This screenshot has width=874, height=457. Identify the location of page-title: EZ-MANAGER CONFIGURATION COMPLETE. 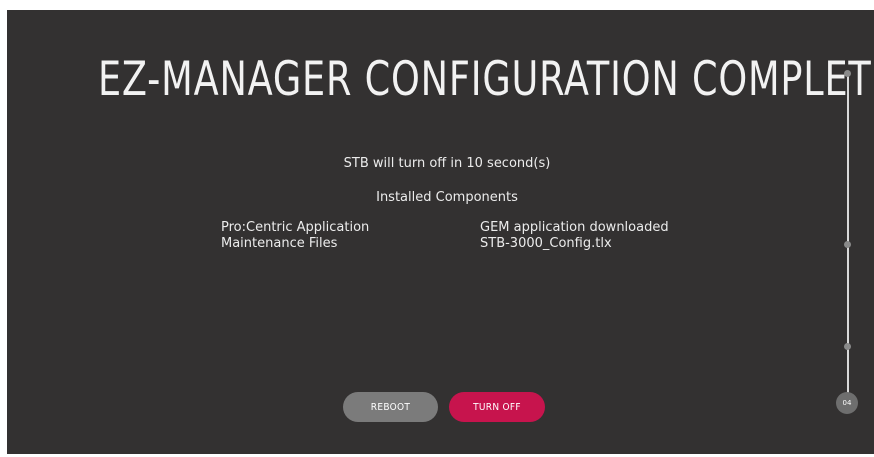
(485, 79).